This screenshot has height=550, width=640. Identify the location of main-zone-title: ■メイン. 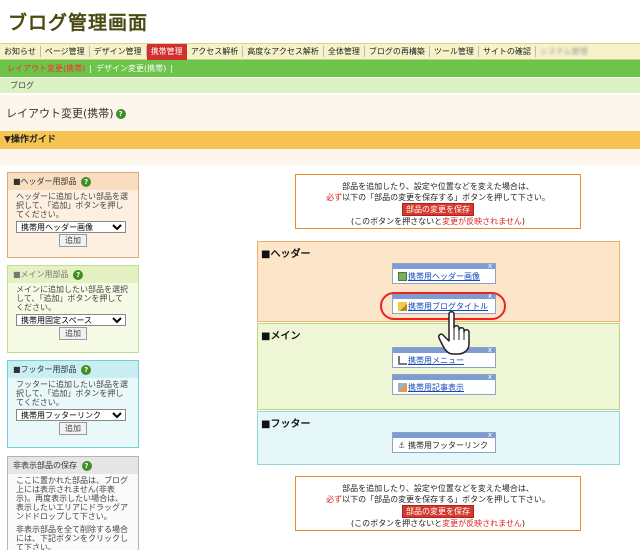
(281, 336).